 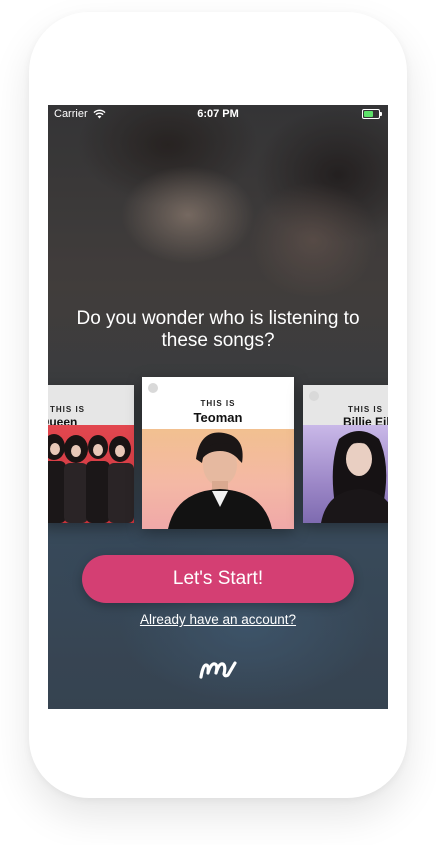 I want to click on playlist-card-queen: THIS IS Queen, so click(x=91, y=454).